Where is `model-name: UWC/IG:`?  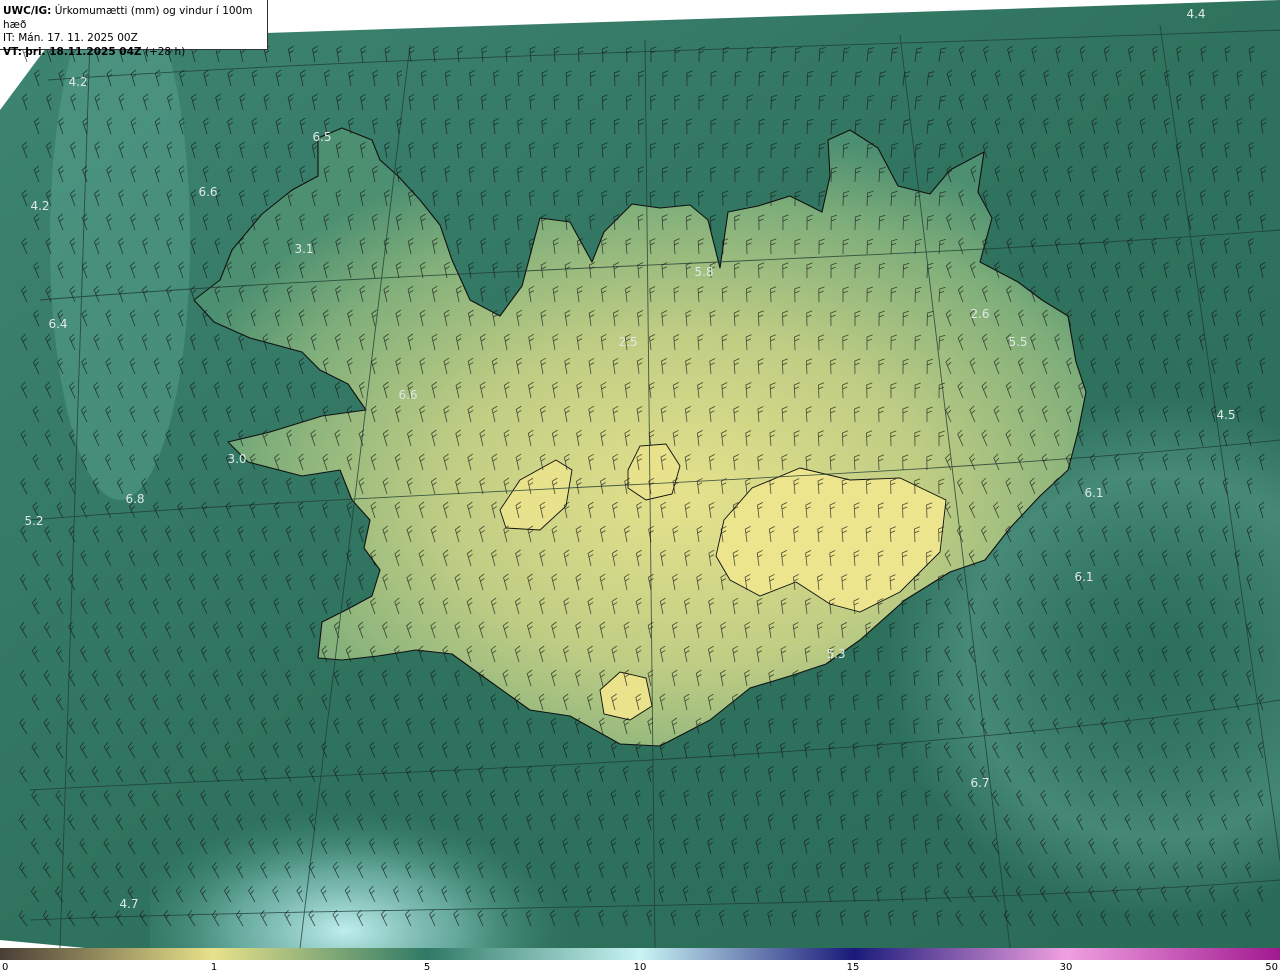
model-name: UWC/IG: is located at coordinates (27, 11).